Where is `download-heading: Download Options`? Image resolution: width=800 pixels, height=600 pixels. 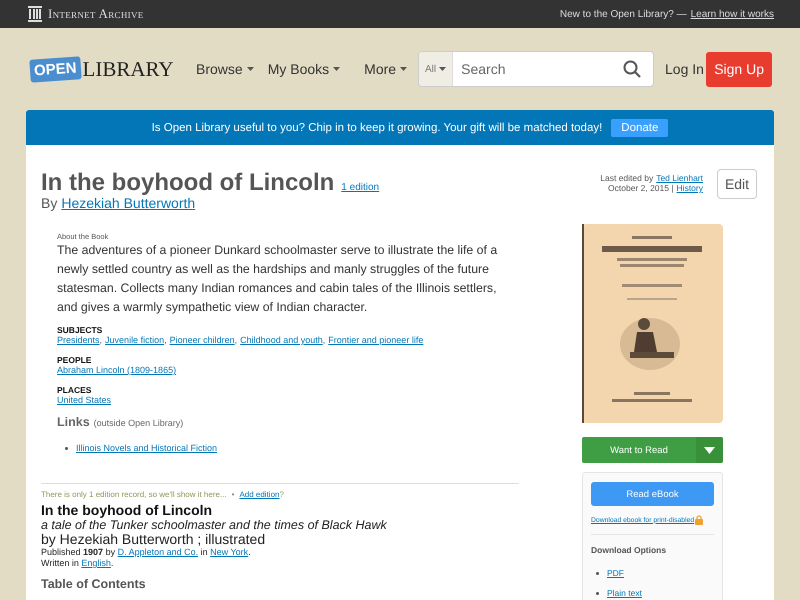
download-heading: Download Options is located at coordinates (629, 550).